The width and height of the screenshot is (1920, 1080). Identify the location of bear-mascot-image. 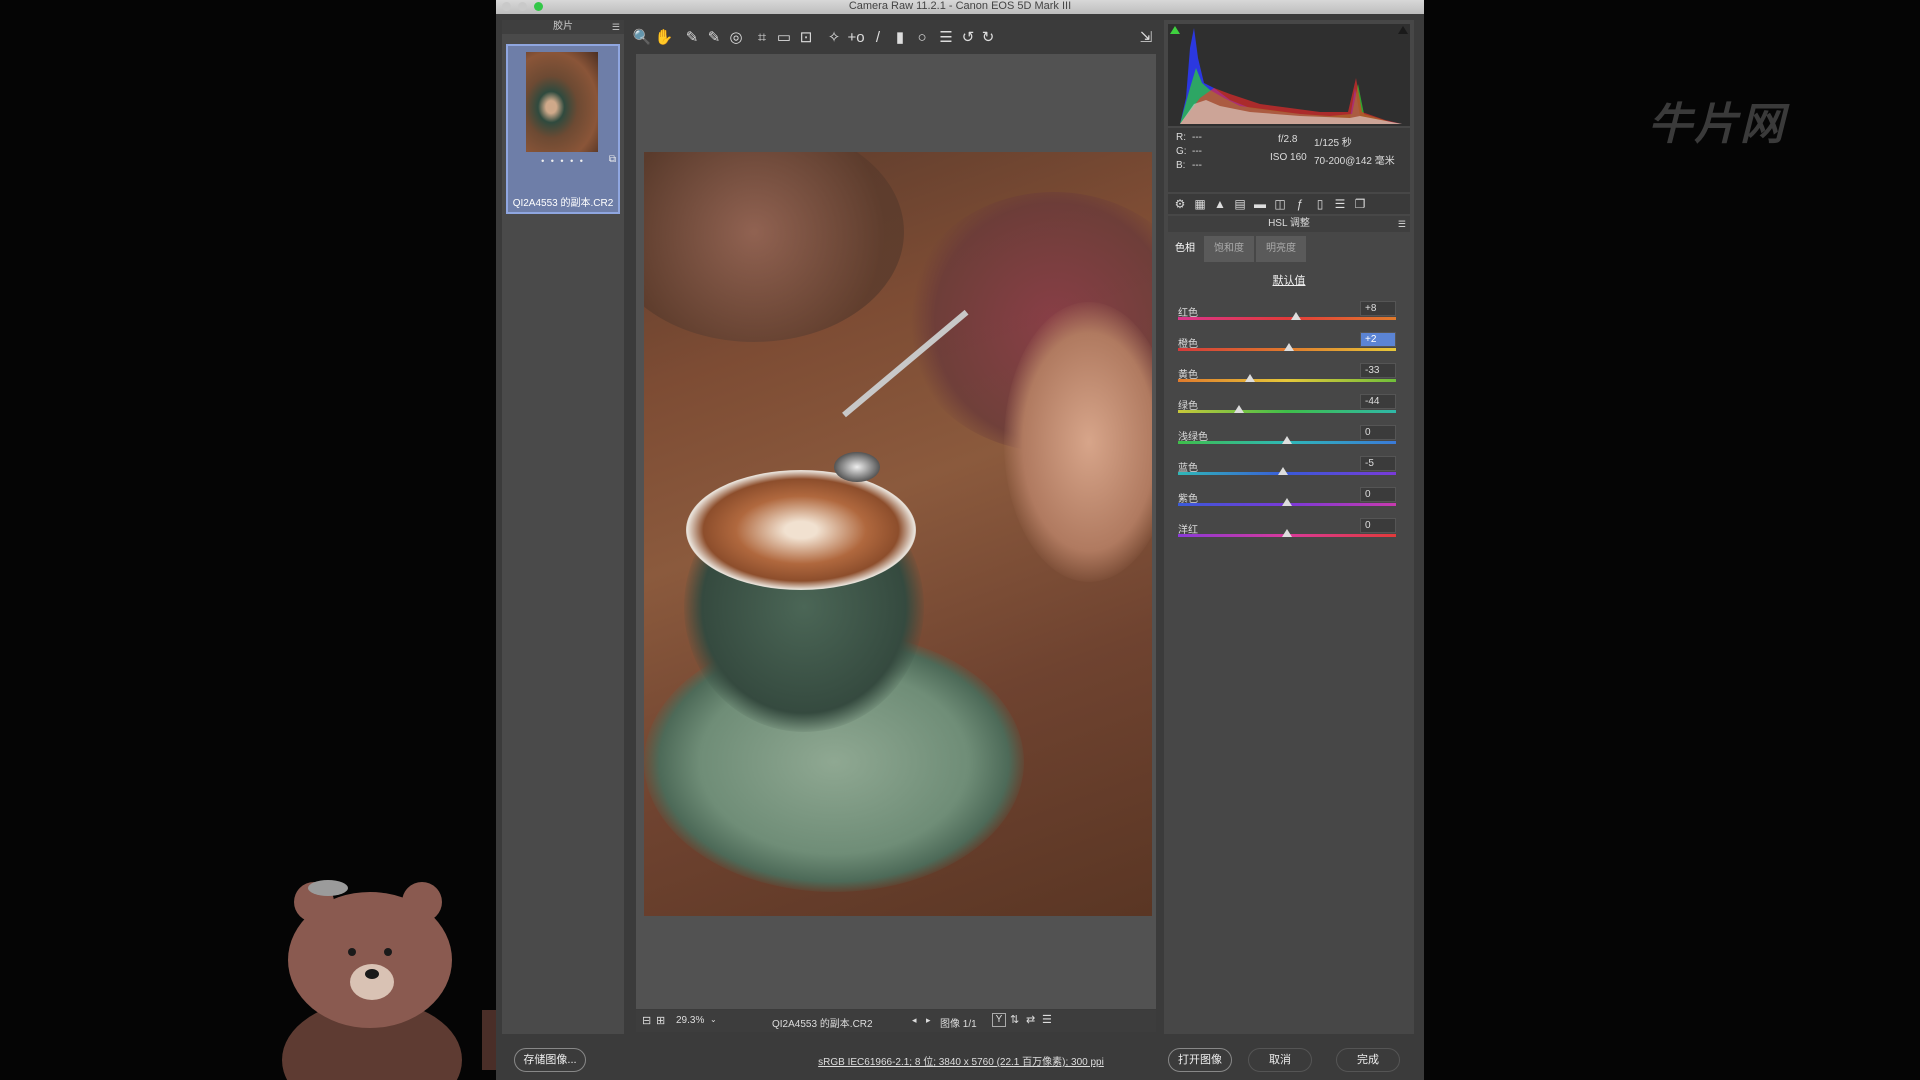
(397, 980).